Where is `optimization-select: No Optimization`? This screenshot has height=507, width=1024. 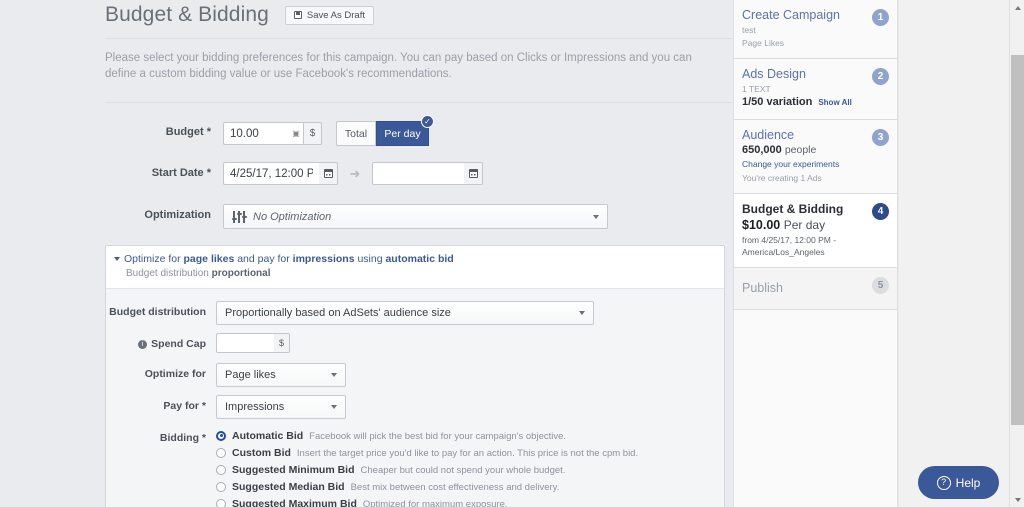
optimization-select: No Optimization is located at coordinates (415, 216).